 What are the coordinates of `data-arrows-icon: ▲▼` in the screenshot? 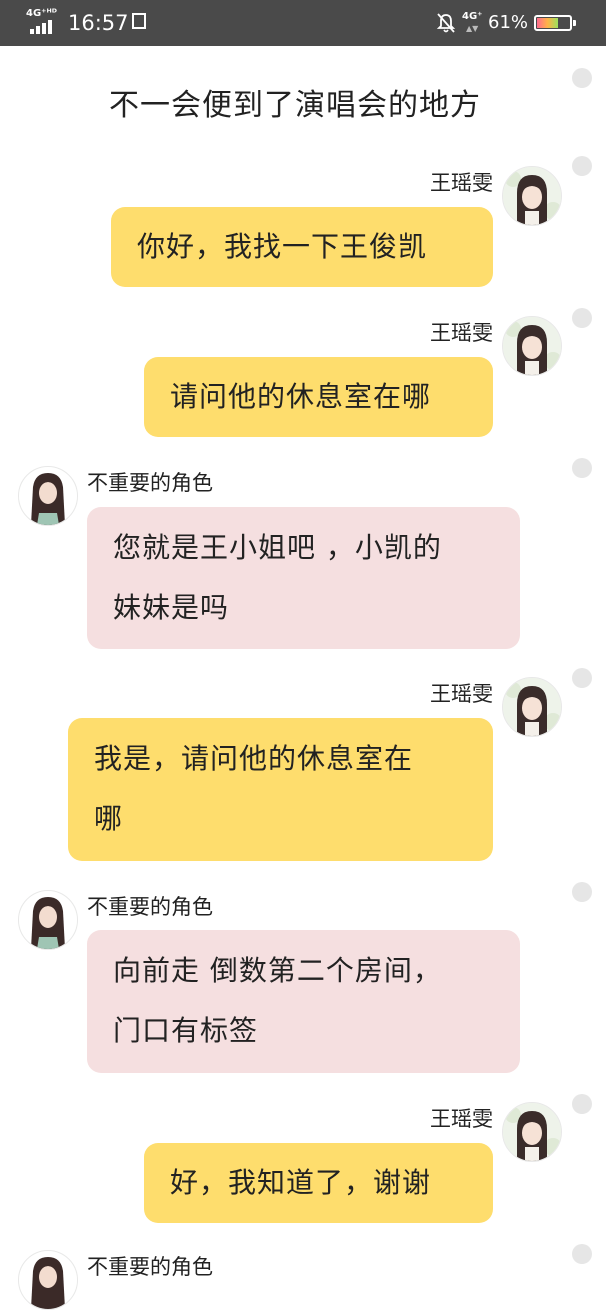 It's located at (472, 28).